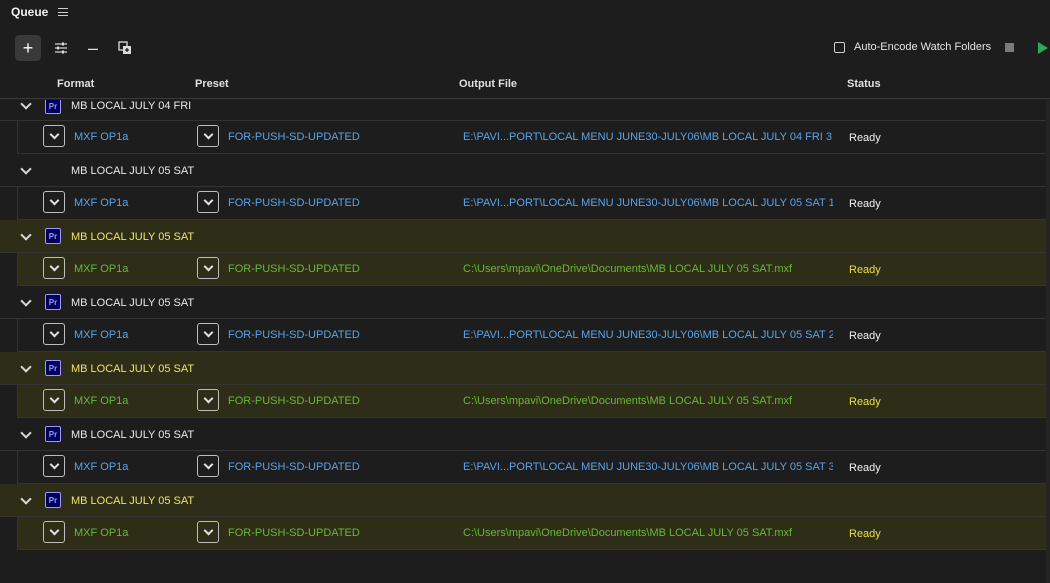  Describe the element at coordinates (1009, 47) in the screenshot. I see `stop-icon` at that location.